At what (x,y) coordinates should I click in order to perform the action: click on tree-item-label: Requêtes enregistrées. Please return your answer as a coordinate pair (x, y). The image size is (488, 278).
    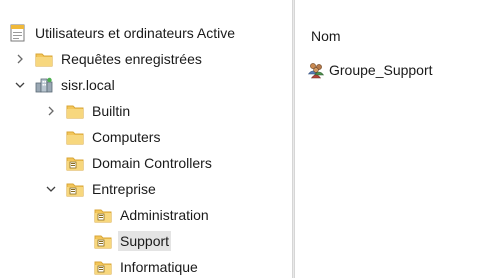
    Looking at the image, I should click on (131, 59).